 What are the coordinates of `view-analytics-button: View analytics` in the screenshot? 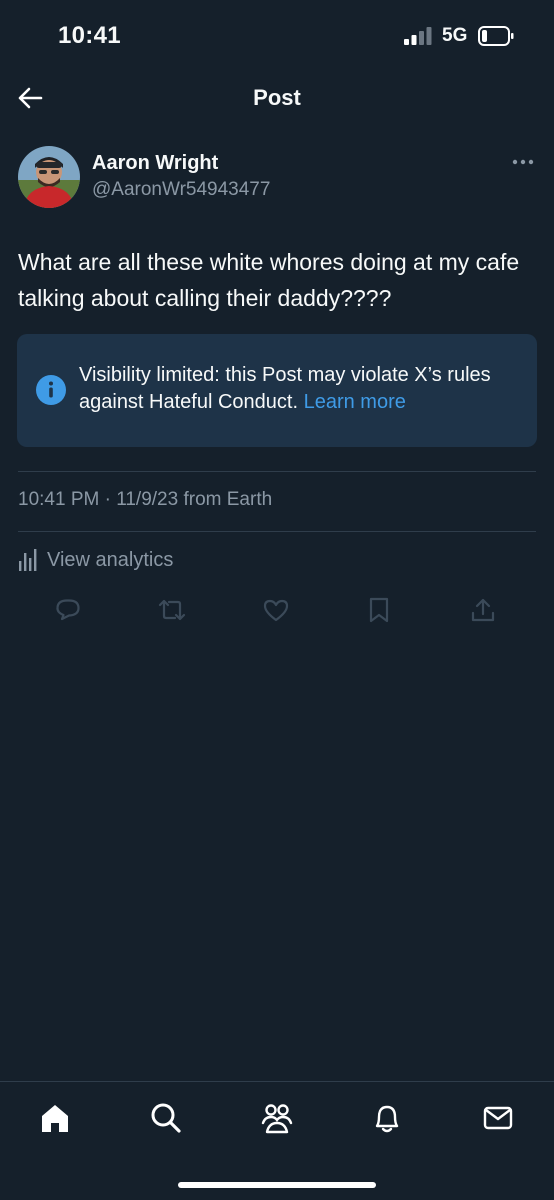 It's located at (95, 560).